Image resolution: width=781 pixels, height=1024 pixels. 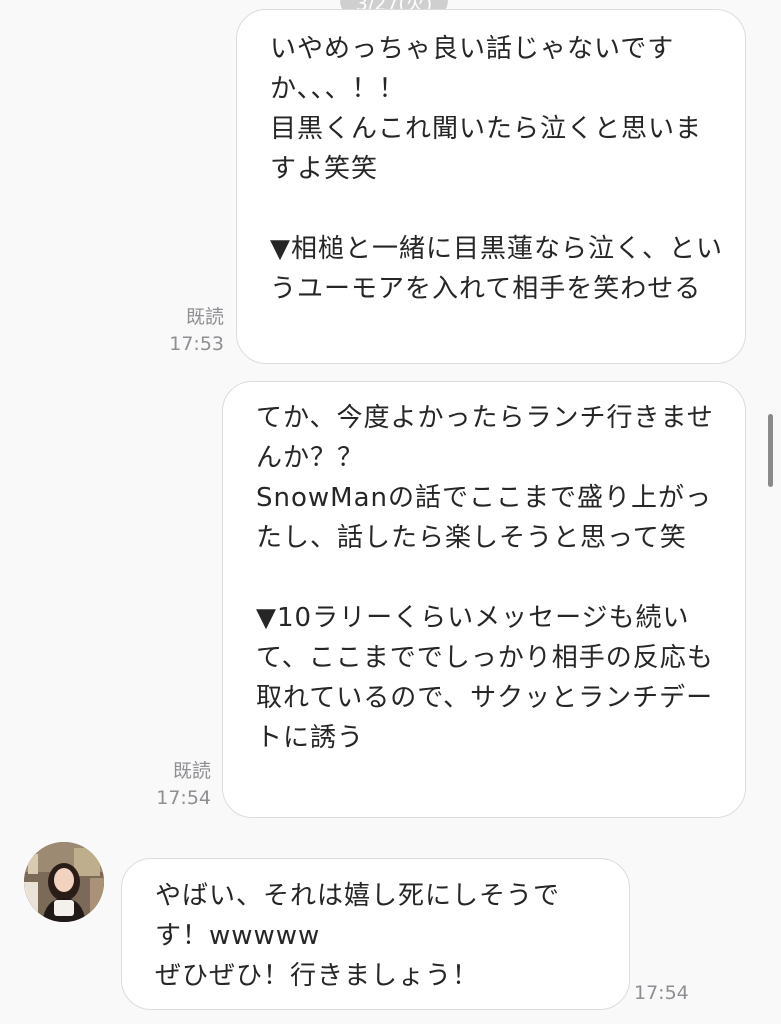 I want to click on message-time: 17:53, so click(x=196, y=344).